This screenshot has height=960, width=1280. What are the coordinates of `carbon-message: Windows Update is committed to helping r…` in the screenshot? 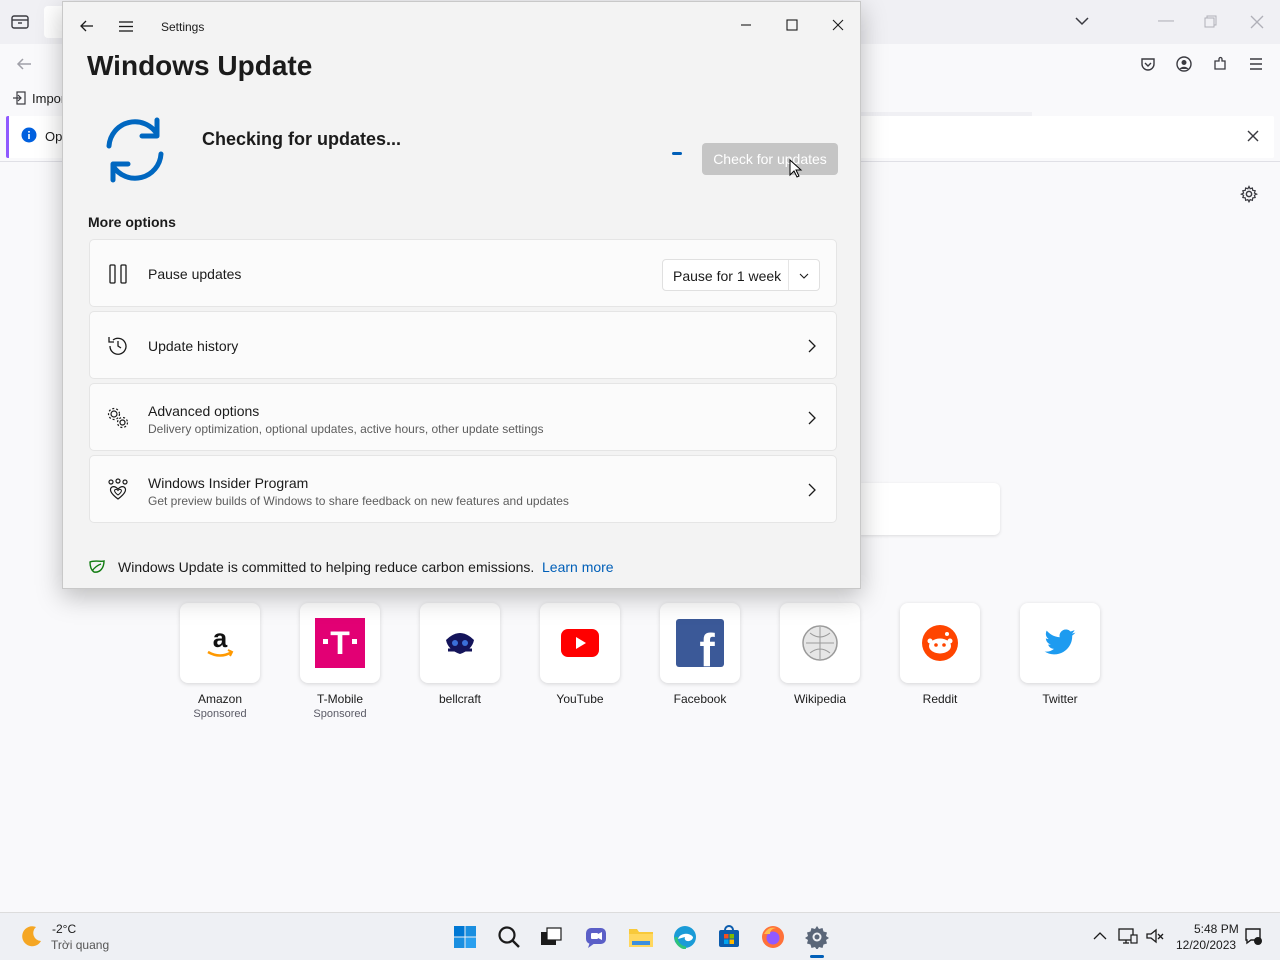 It's located at (326, 567).